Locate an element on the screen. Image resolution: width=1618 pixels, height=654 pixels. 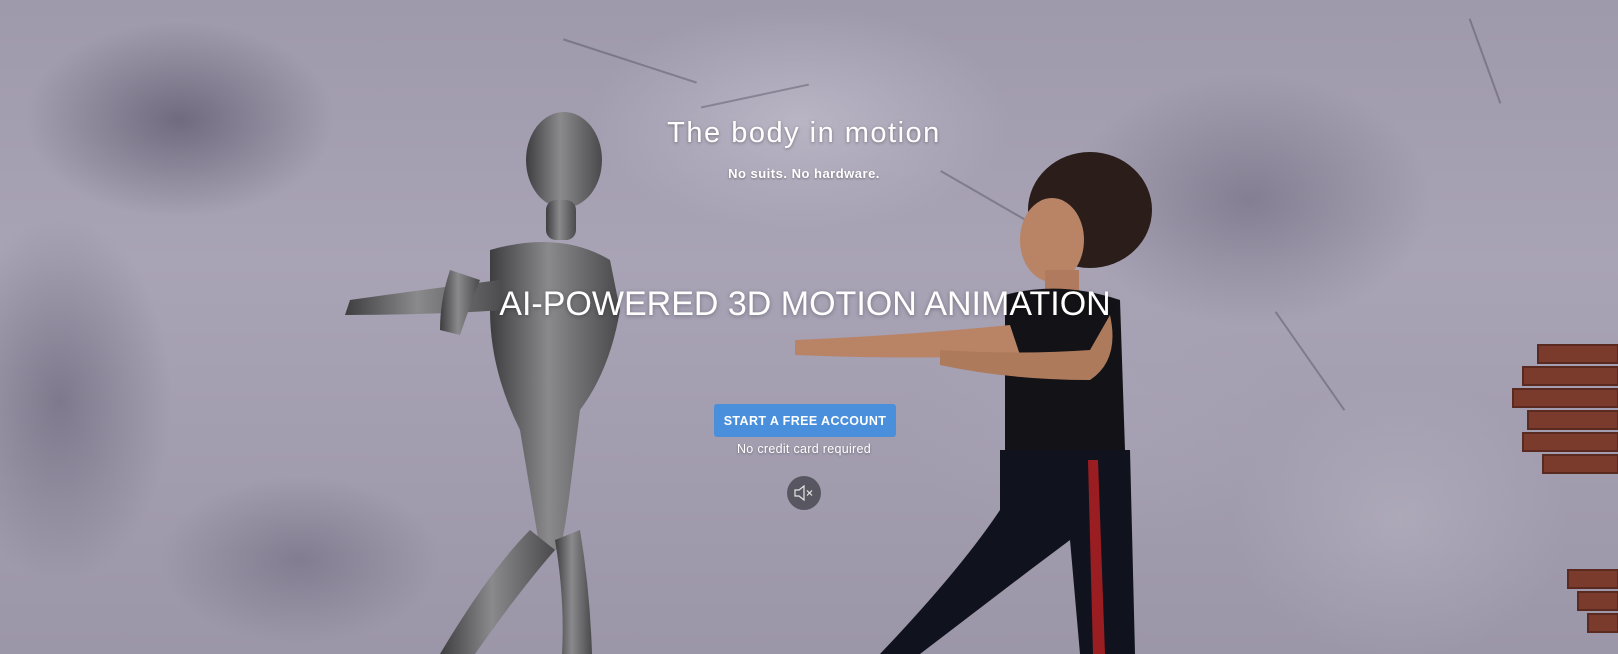
hero-subtitle: No suits. No hardware. is located at coordinates (804, 173).